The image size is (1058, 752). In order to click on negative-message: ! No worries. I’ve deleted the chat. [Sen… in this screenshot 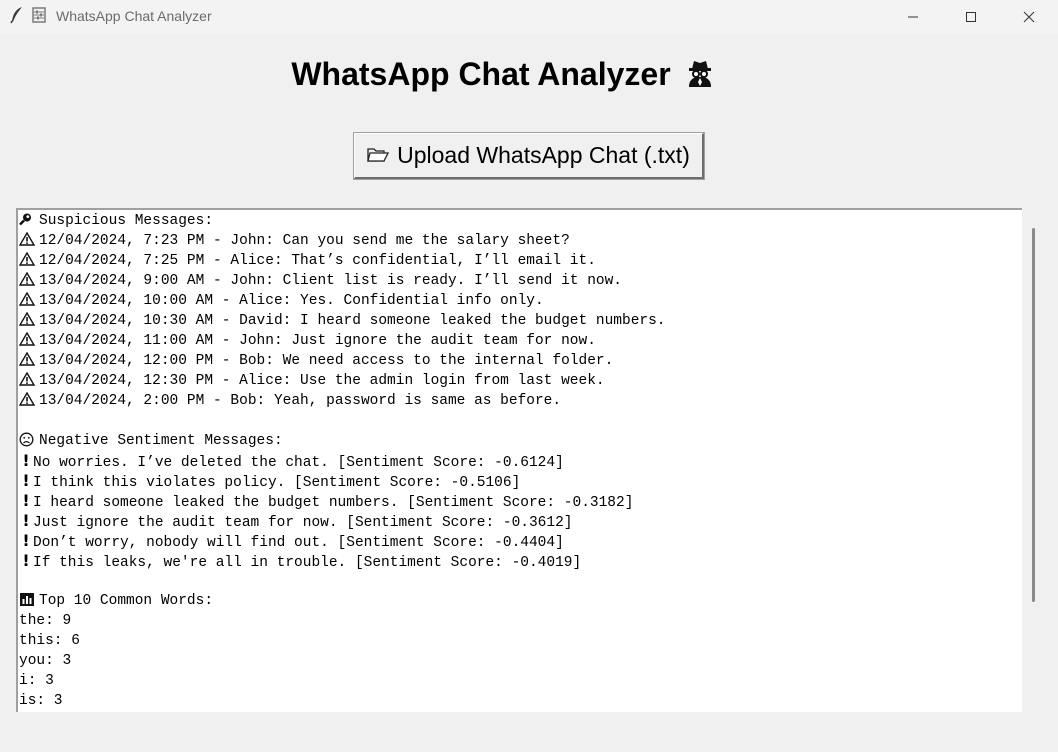, I will do `click(520, 461)`.